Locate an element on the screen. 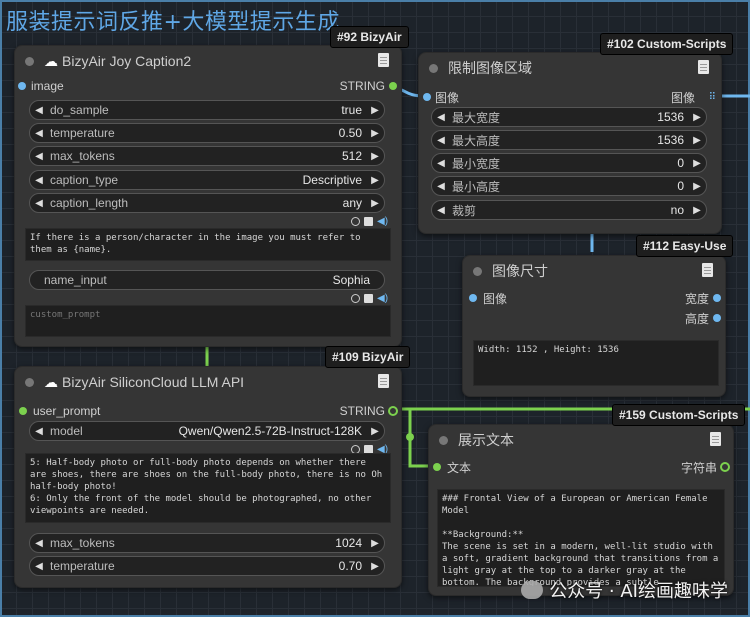 The height and width of the screenshot is (617, 750). widget-label: name_input is located at coordinates (75, 280).